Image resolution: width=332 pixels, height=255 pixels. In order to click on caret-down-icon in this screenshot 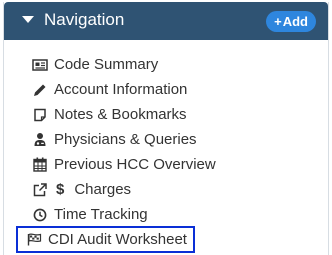, I will do `click(28, 19)`.